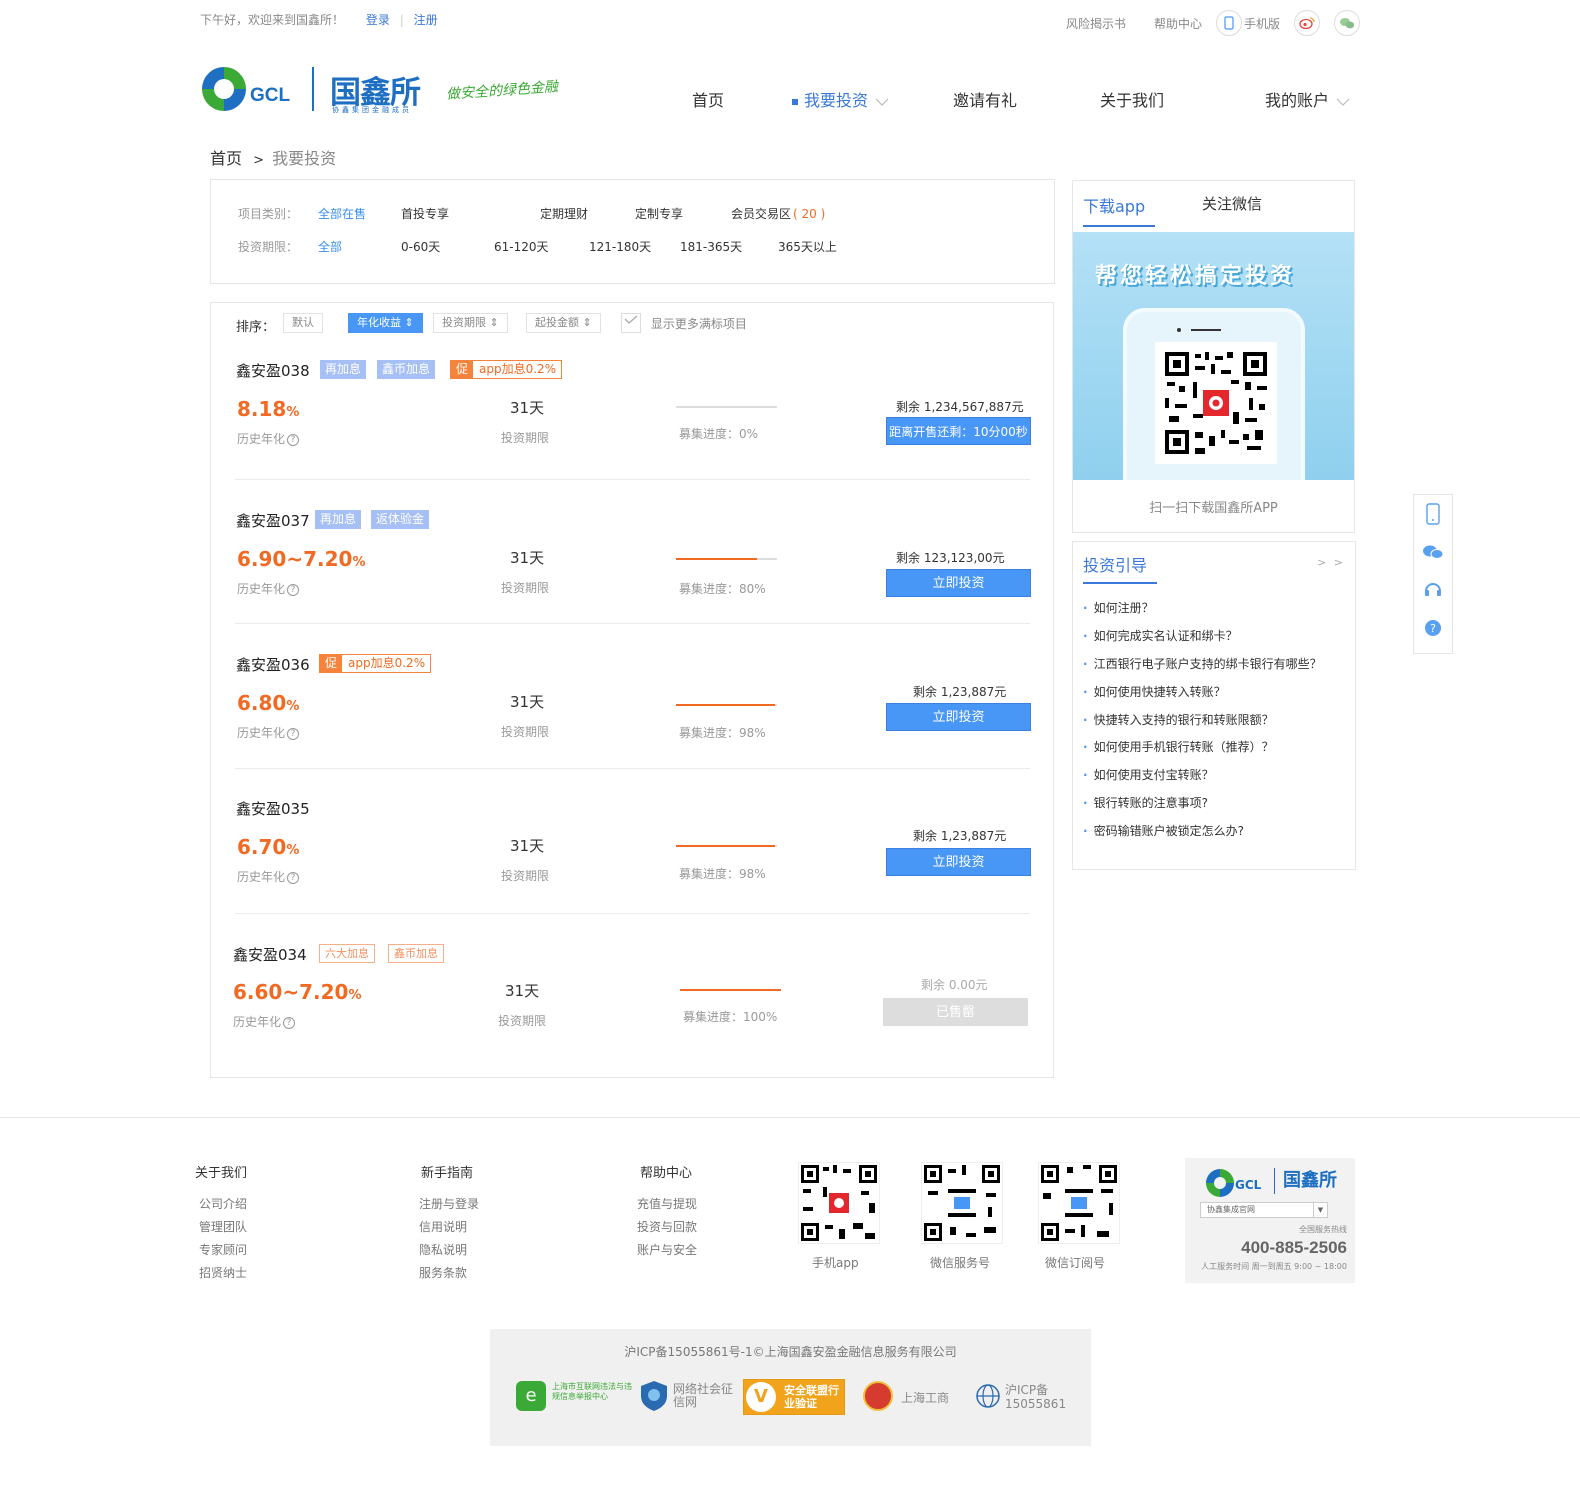 The height and width of the screenshot is (1500, 1580). What do you see at coordinates (449, 1203) in the screenshot?
I see `footer-link: 注册与登录` at bounding box center [449, 1203].